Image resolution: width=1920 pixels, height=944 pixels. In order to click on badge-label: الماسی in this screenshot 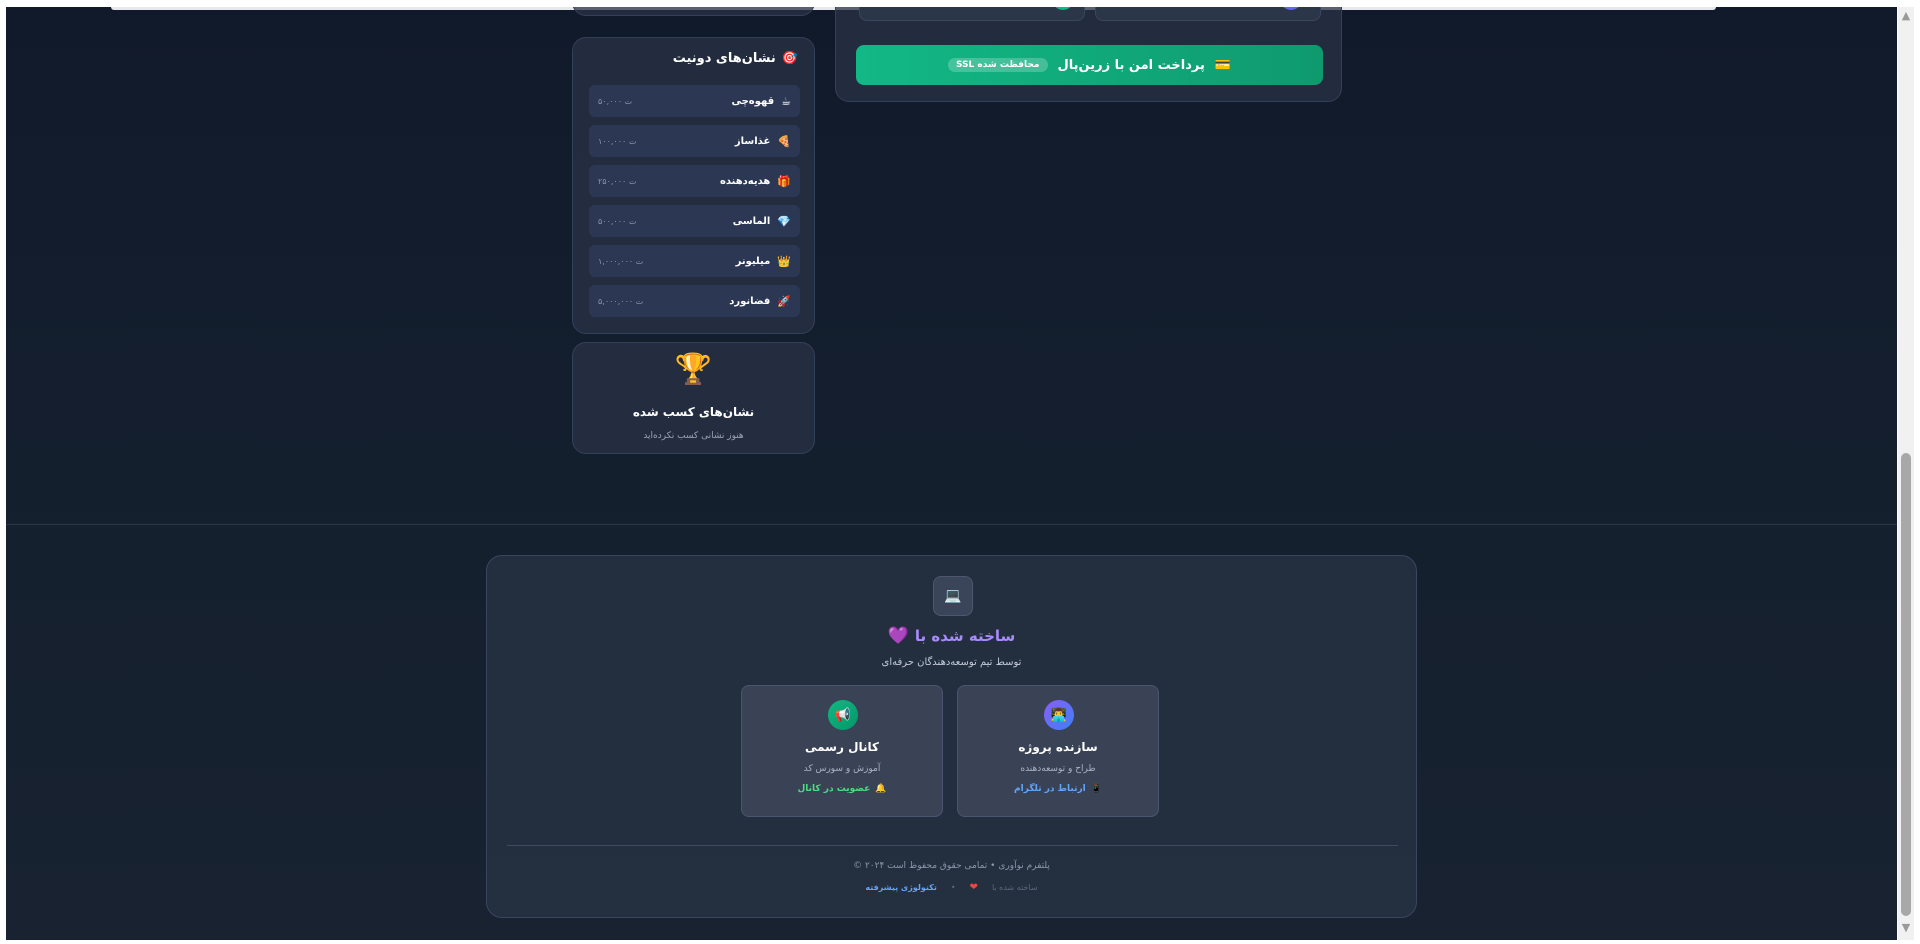, I will do `click(751, 221)`.